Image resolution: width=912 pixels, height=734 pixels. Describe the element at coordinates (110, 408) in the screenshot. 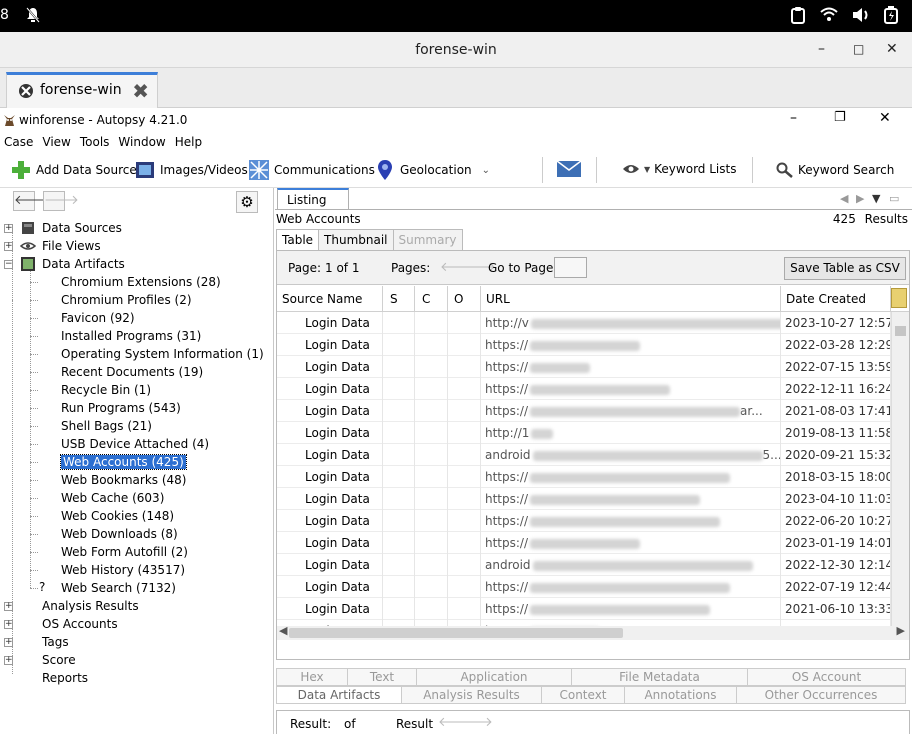

I see `tree-item-run-programs: Run Programs (543)` at that location.